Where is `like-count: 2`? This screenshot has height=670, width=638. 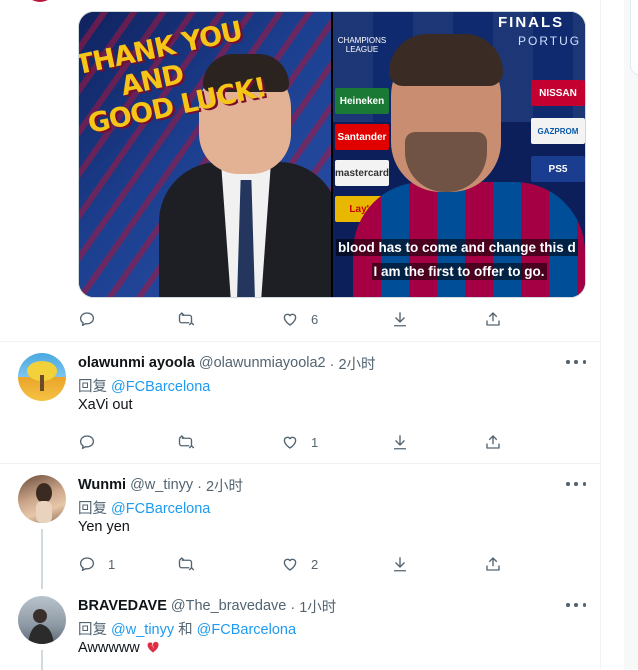 like-count: 2 is located at coordinates (315, 564).